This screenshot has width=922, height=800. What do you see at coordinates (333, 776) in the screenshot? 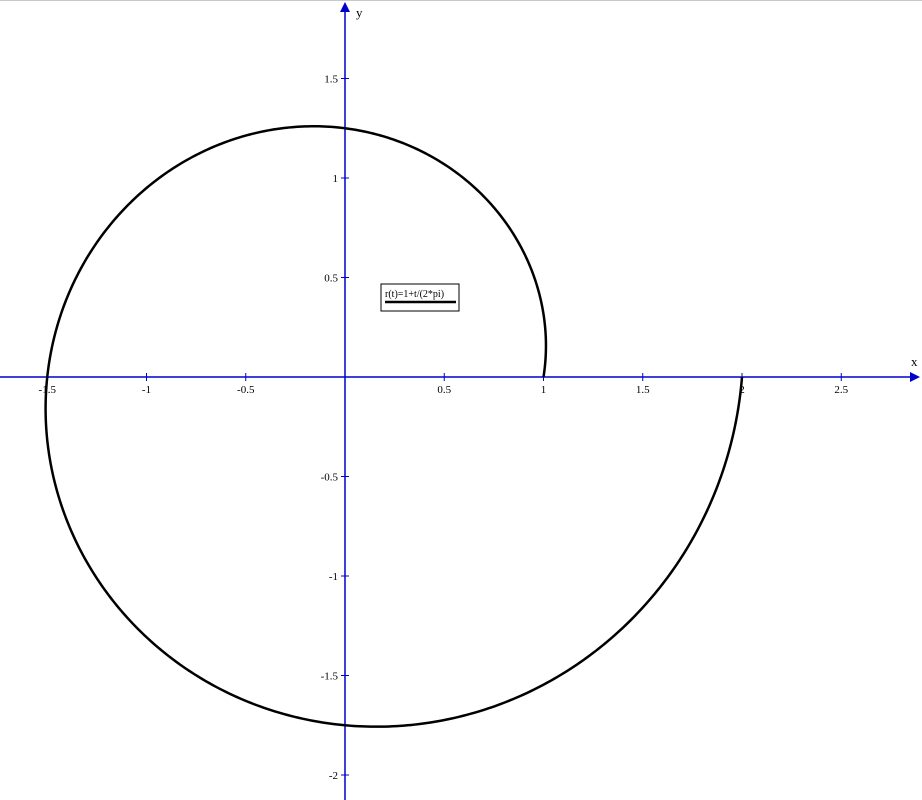
I see `y-tick-label: -2` at bounding box center [333, 776].